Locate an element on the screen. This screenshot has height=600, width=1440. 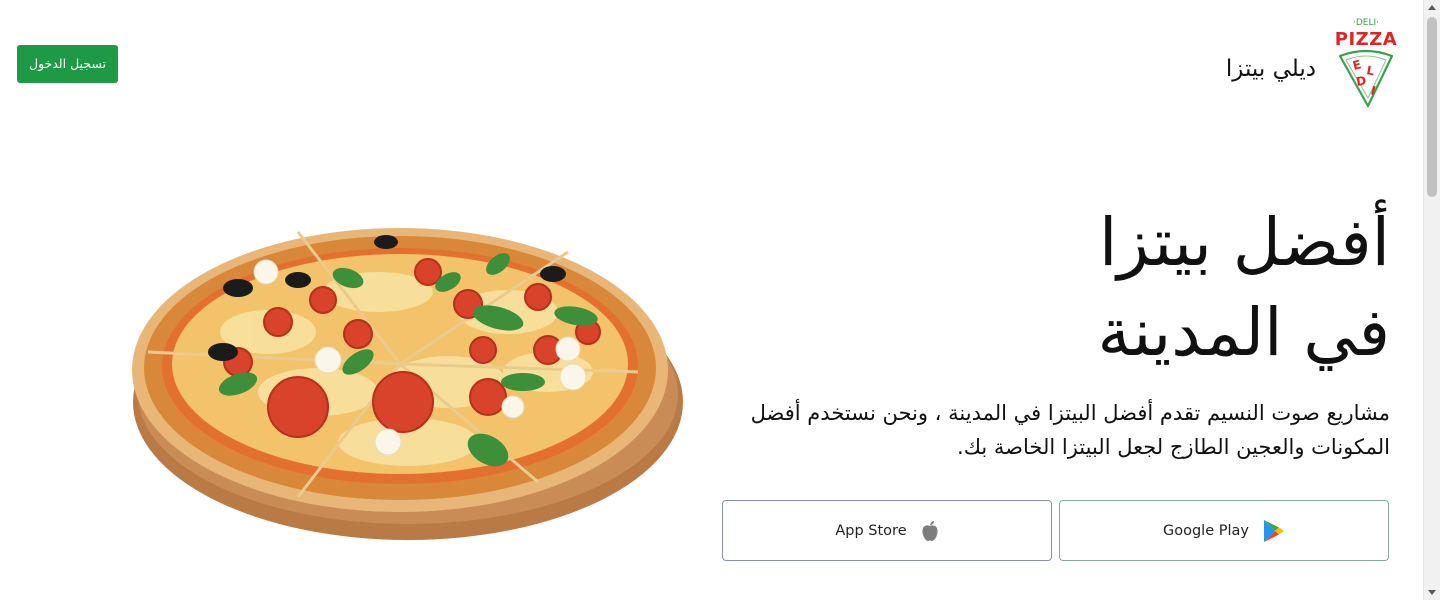
app-store-label: App Store is located at coordinates (871, 530).